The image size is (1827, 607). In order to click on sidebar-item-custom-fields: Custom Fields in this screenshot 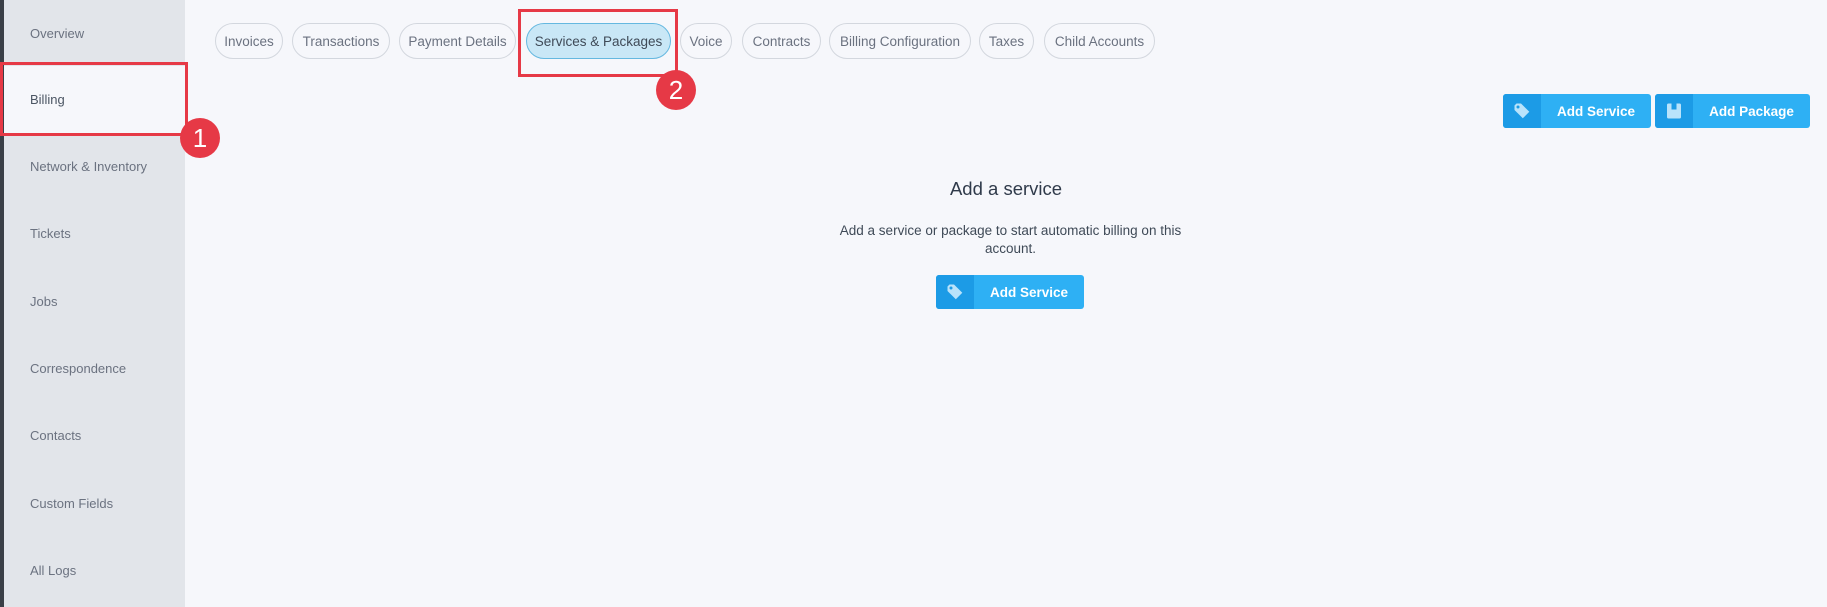, I will do `click(94, 503)`.